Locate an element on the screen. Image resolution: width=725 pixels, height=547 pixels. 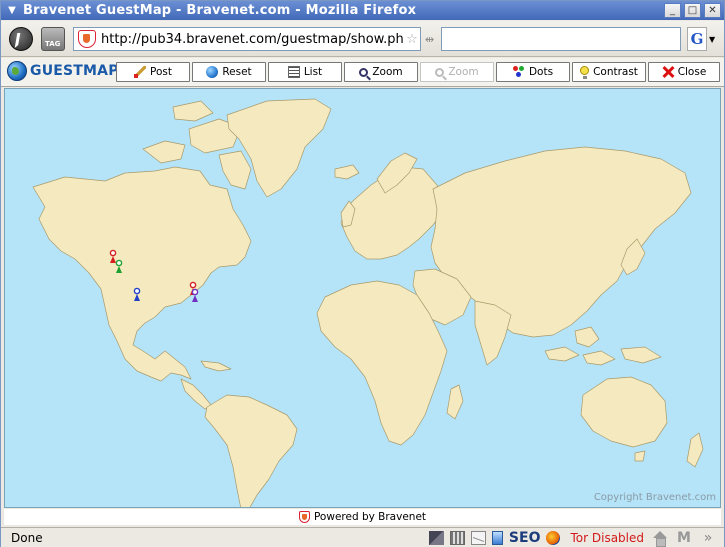
minimize-button: _ is located at coordinates (672, 10).